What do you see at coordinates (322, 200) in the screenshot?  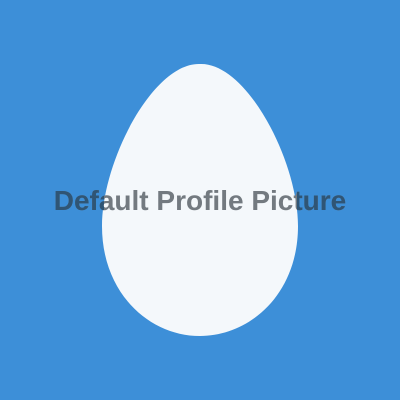 I see `avatar-label-right-part: Default Profile Picture` at bounding box center [322, 200].